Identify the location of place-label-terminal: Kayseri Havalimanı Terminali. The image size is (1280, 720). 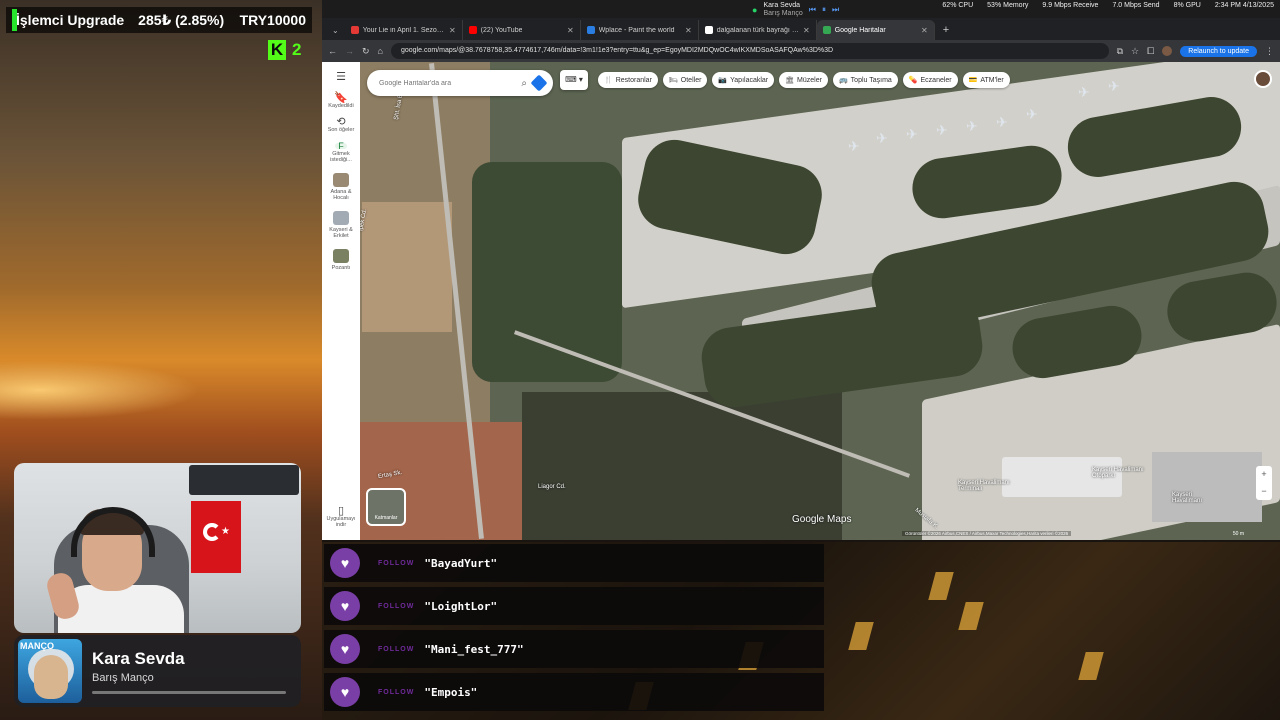
(993, 486).